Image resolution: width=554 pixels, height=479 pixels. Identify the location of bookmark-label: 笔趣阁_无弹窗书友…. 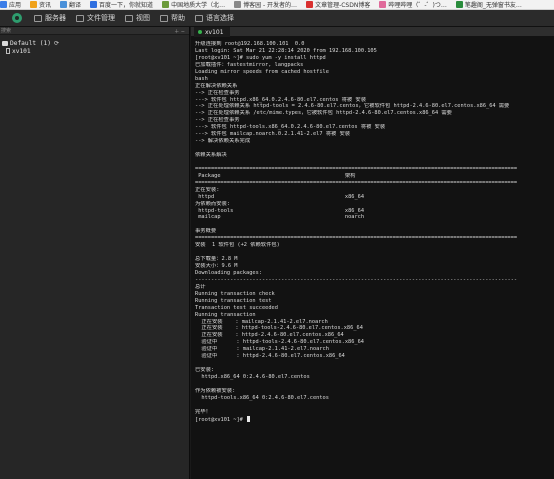
(493, 5).